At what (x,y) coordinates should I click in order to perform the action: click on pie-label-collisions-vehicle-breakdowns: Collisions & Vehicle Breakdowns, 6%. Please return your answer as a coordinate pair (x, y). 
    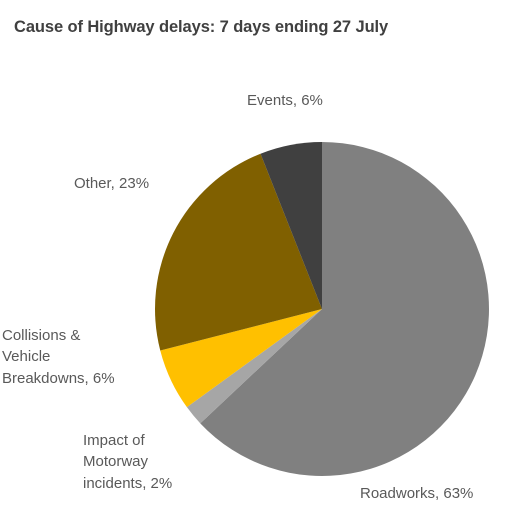
    Looking at the image, I should click on (58, 357).